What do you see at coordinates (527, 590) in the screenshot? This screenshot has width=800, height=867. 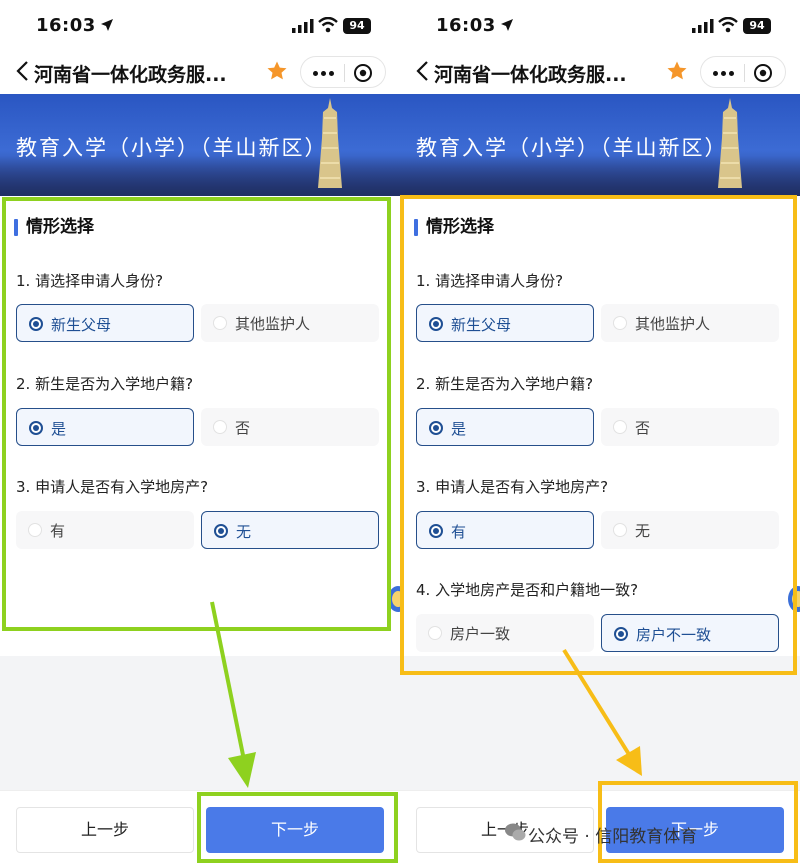 I see `question-4: 4. 入学地房产是否和户籍地一致?` at bounding box center [527, 590].